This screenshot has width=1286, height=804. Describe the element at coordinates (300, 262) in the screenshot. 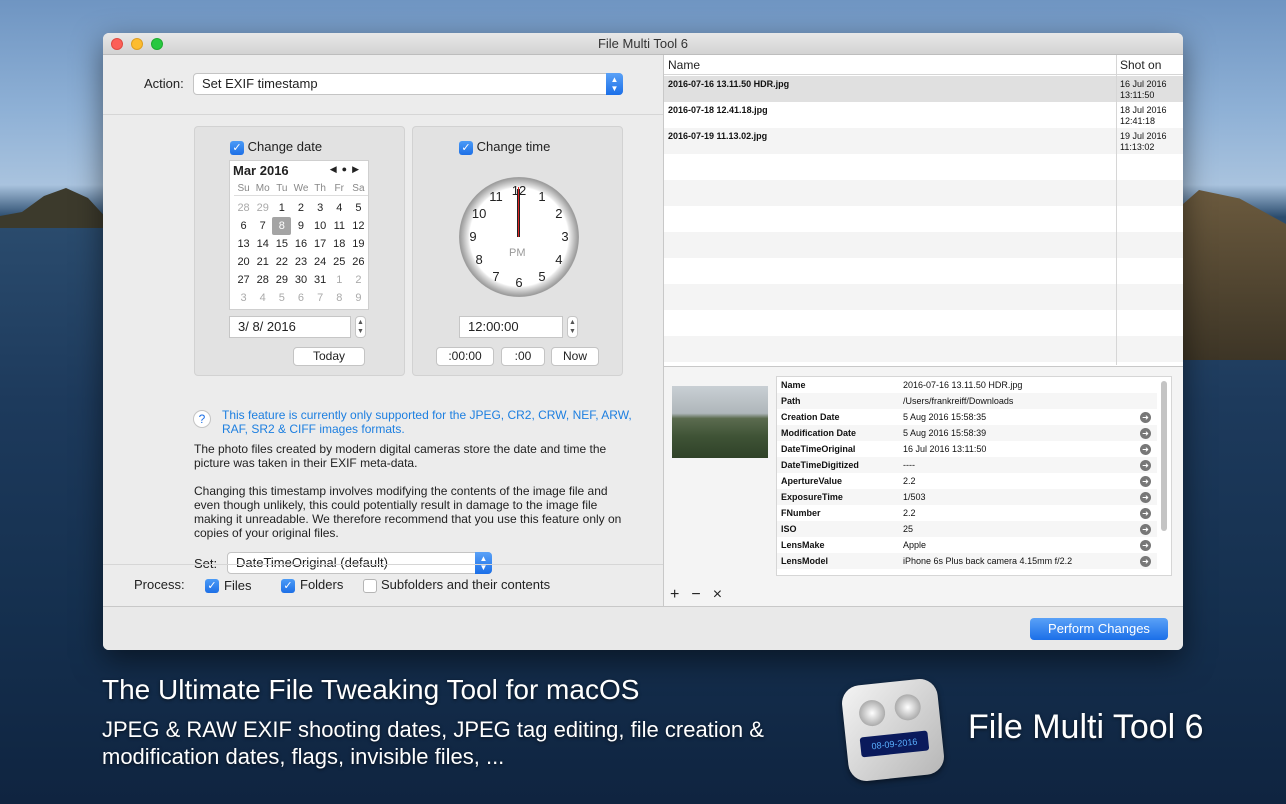

I see `calendar-day: 23` at that location.